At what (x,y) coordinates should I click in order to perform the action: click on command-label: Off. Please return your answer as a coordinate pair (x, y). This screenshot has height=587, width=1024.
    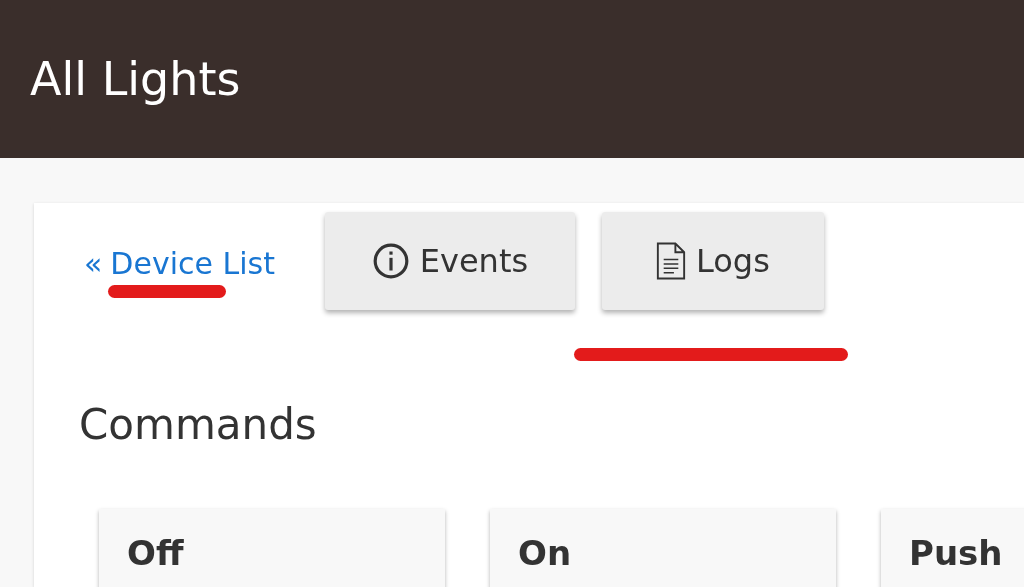
    Looking at the image, I should click on (155, 553).